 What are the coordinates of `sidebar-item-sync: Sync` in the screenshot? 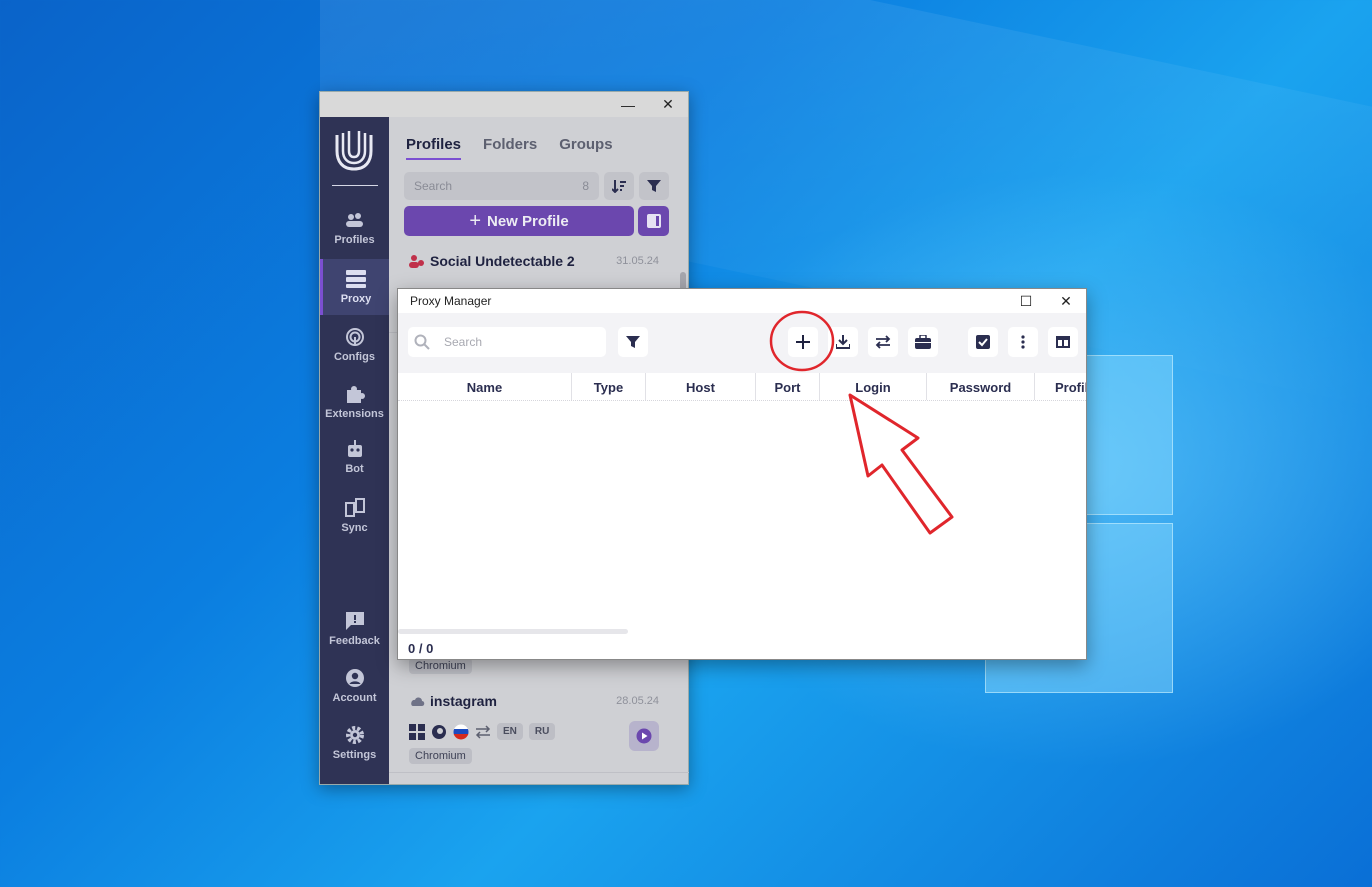 It's located at (354, 516).